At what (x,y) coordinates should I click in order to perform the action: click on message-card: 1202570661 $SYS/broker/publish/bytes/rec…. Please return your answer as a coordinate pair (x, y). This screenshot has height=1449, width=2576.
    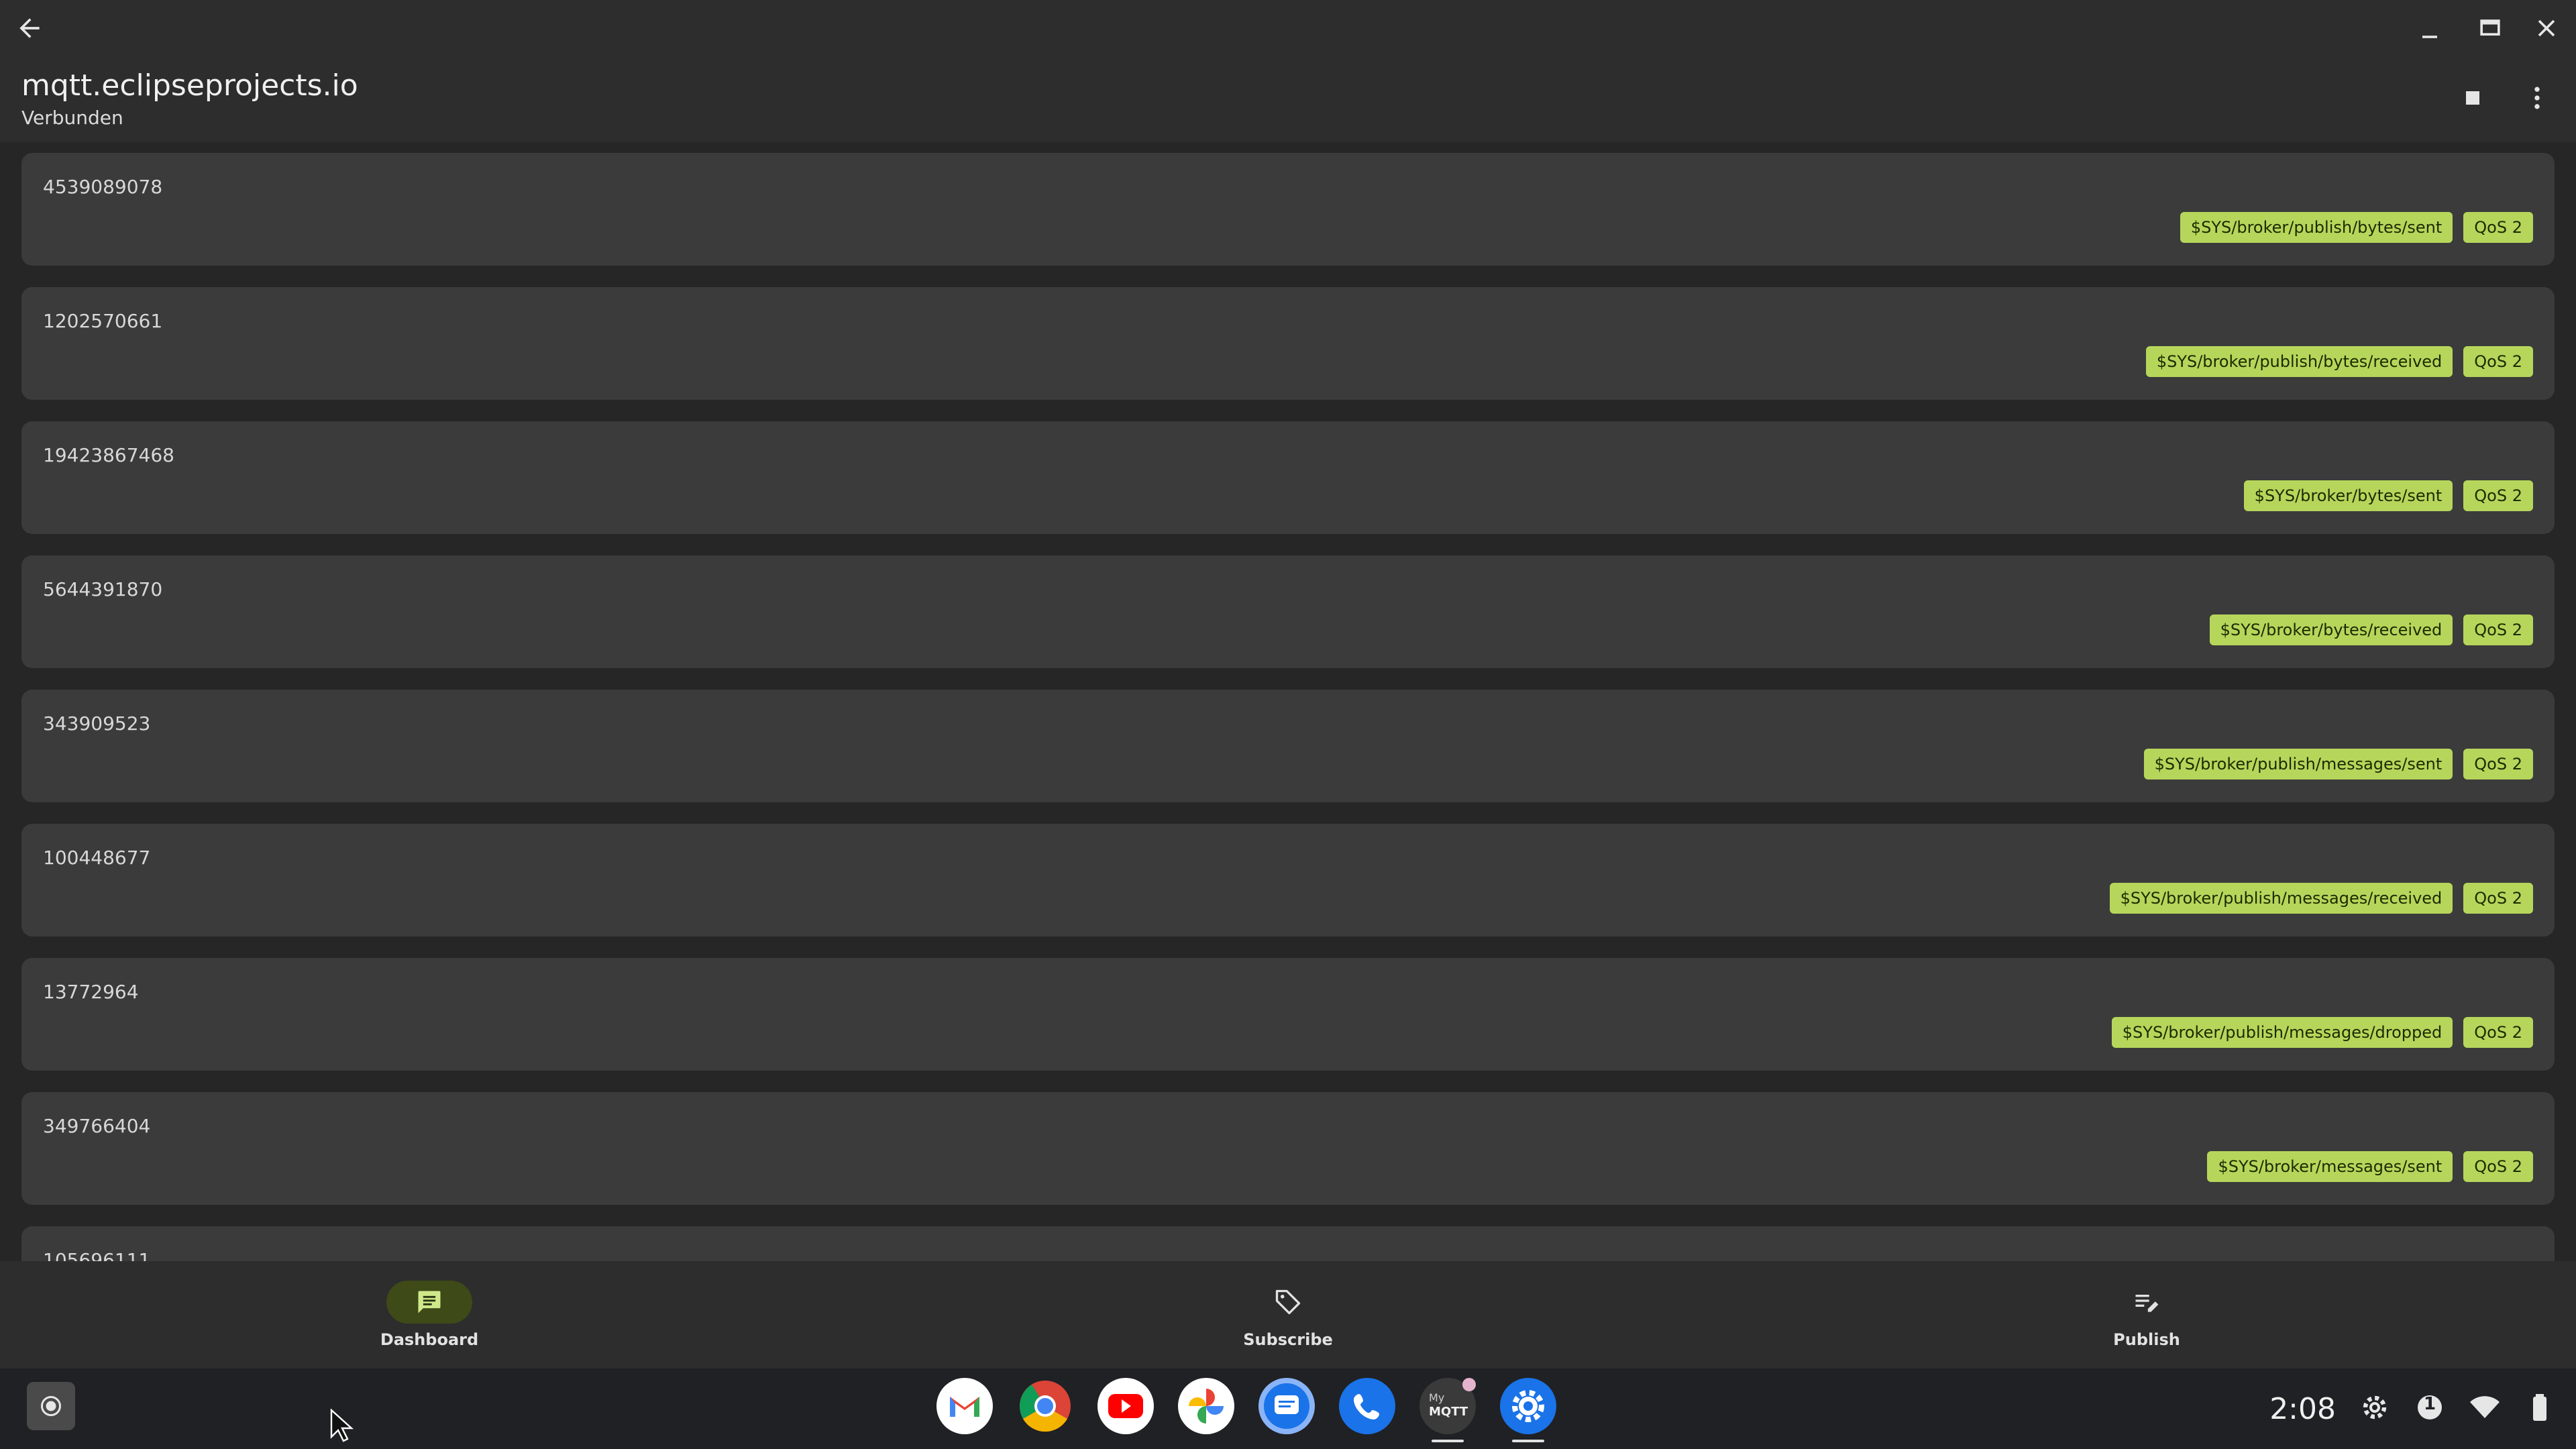
    Looking at the image, I should click on (1288, 343).